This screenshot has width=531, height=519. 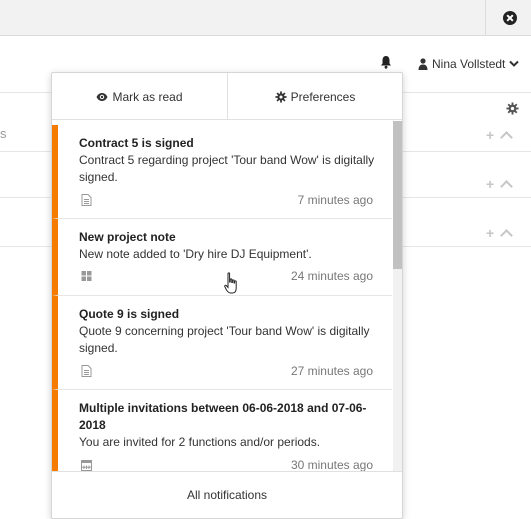 What do you see at coordinates (386, 62) in the screenshot?
I see `bell-icon` at bounding box center [386, 62].